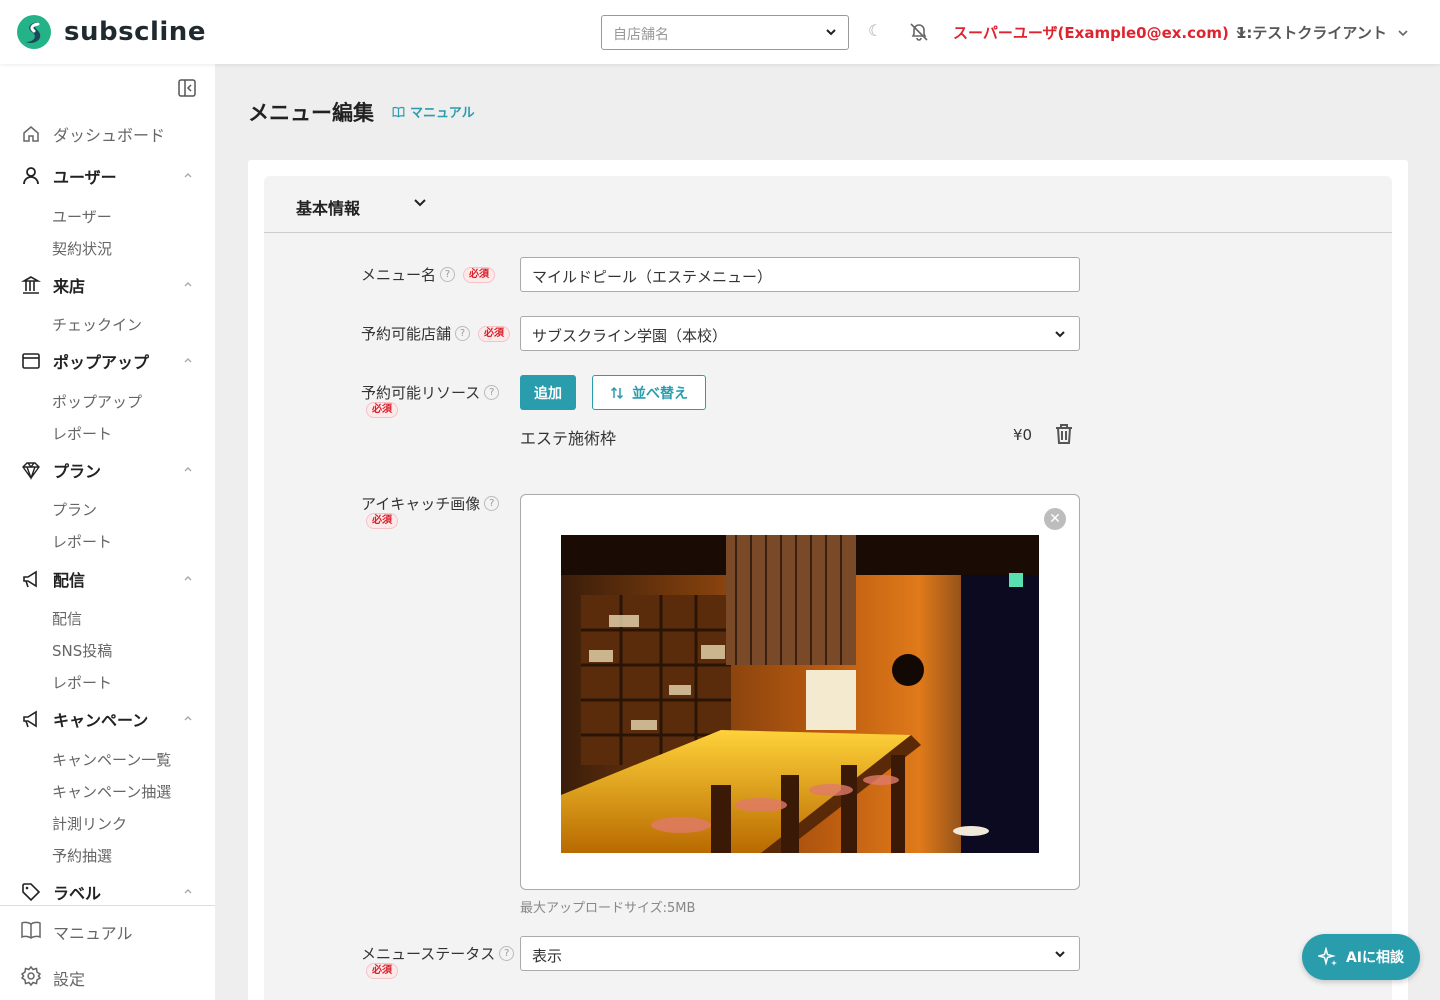  I want to click on store-select: 自店舗名, so click(725, 32).